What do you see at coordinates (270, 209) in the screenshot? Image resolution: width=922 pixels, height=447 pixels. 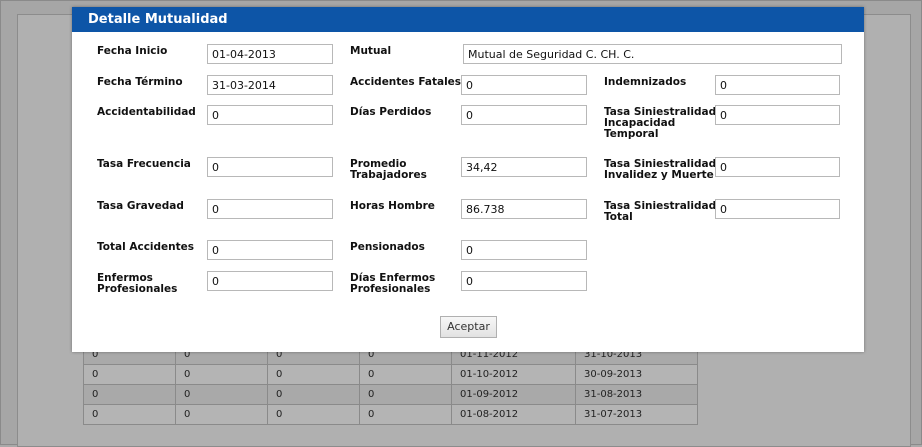 I see `tasa-gravedad-input: 0` at bounding box center [270, 209].